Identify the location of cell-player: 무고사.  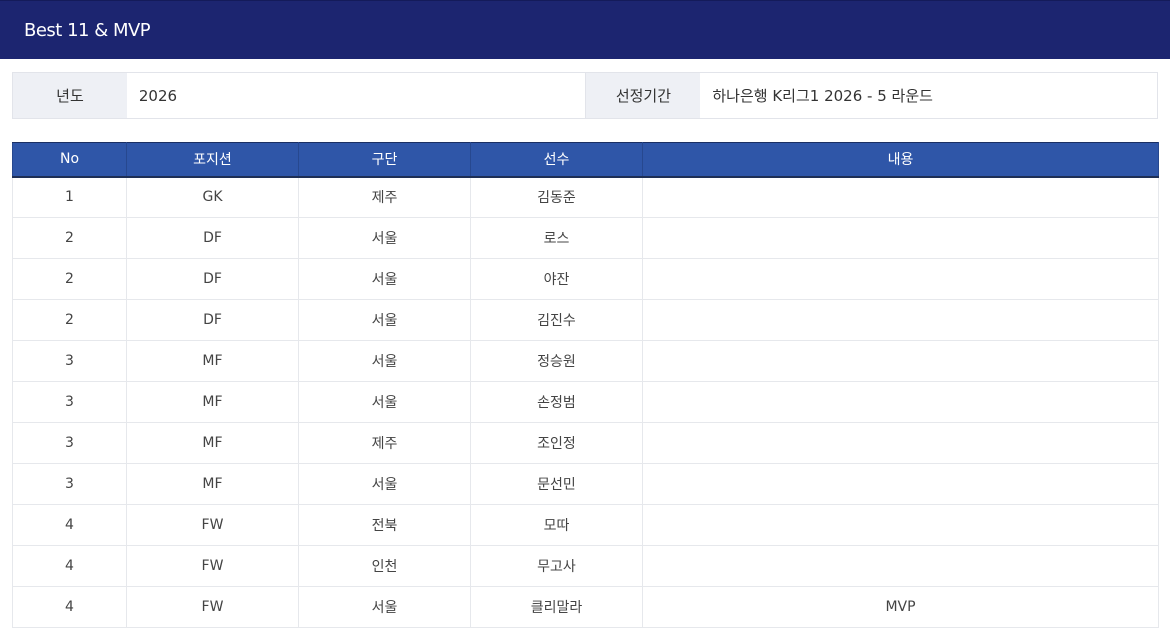
(556, 566).